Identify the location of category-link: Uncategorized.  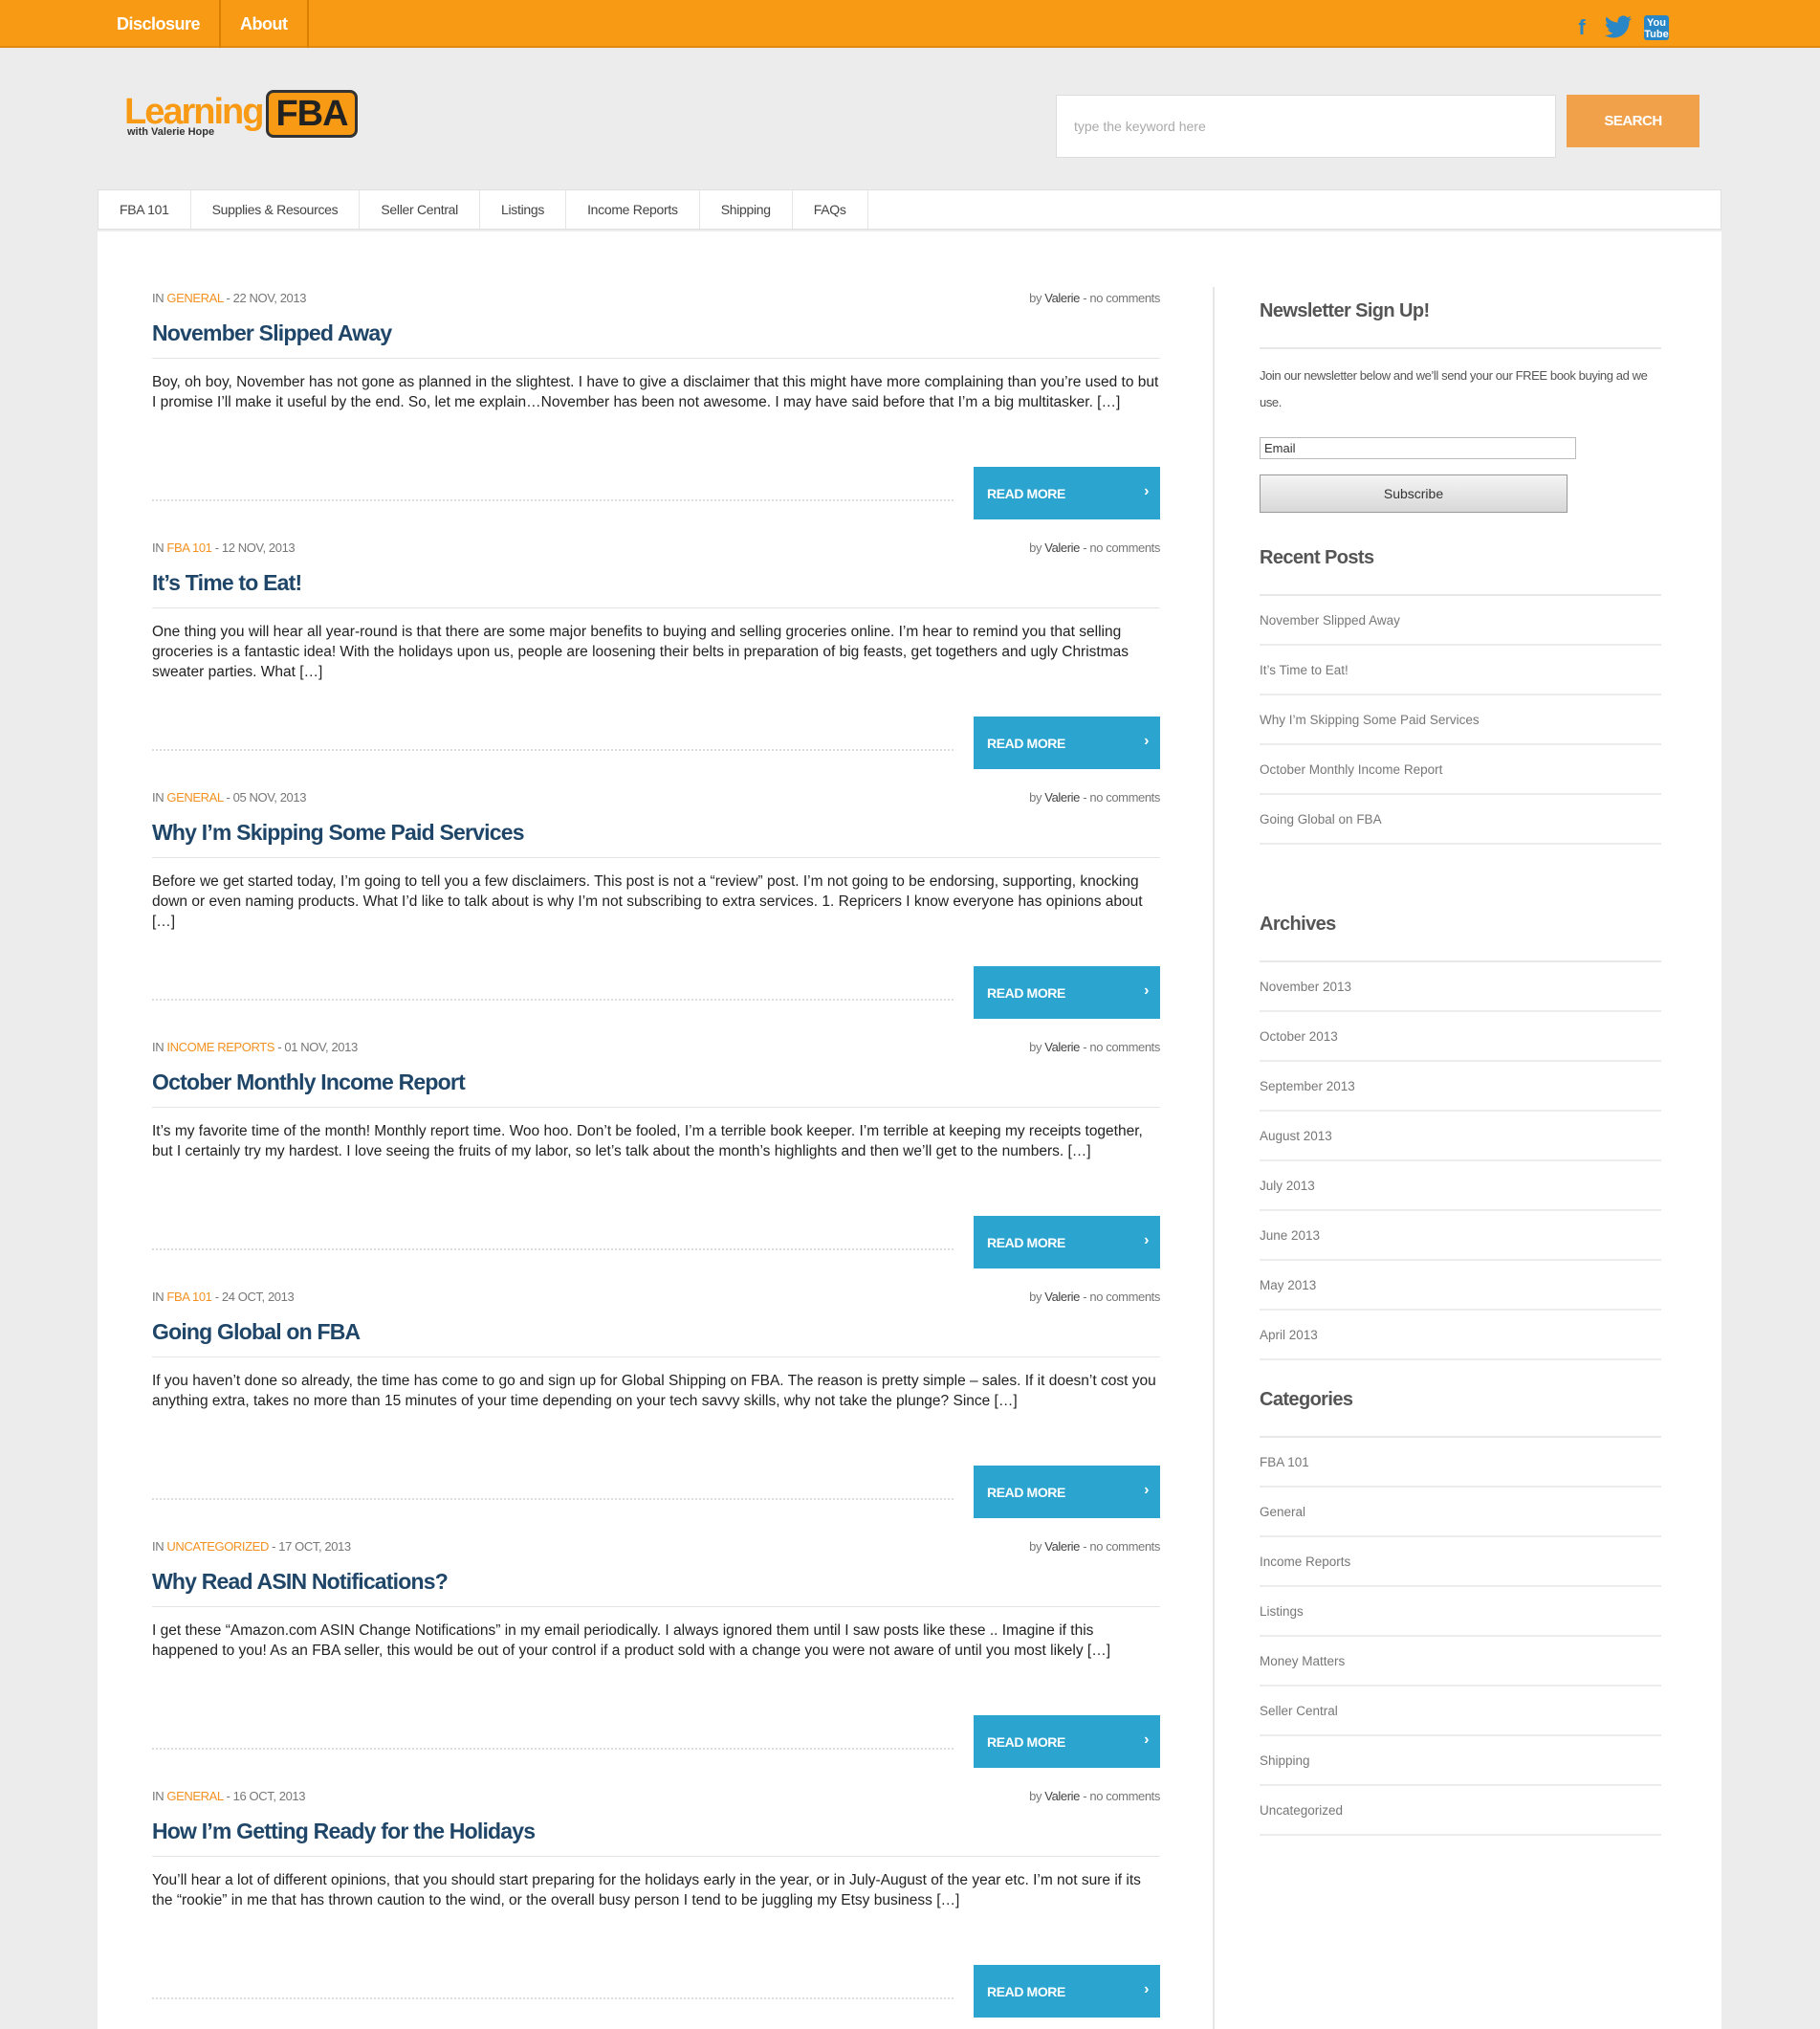
(1460, 1811).